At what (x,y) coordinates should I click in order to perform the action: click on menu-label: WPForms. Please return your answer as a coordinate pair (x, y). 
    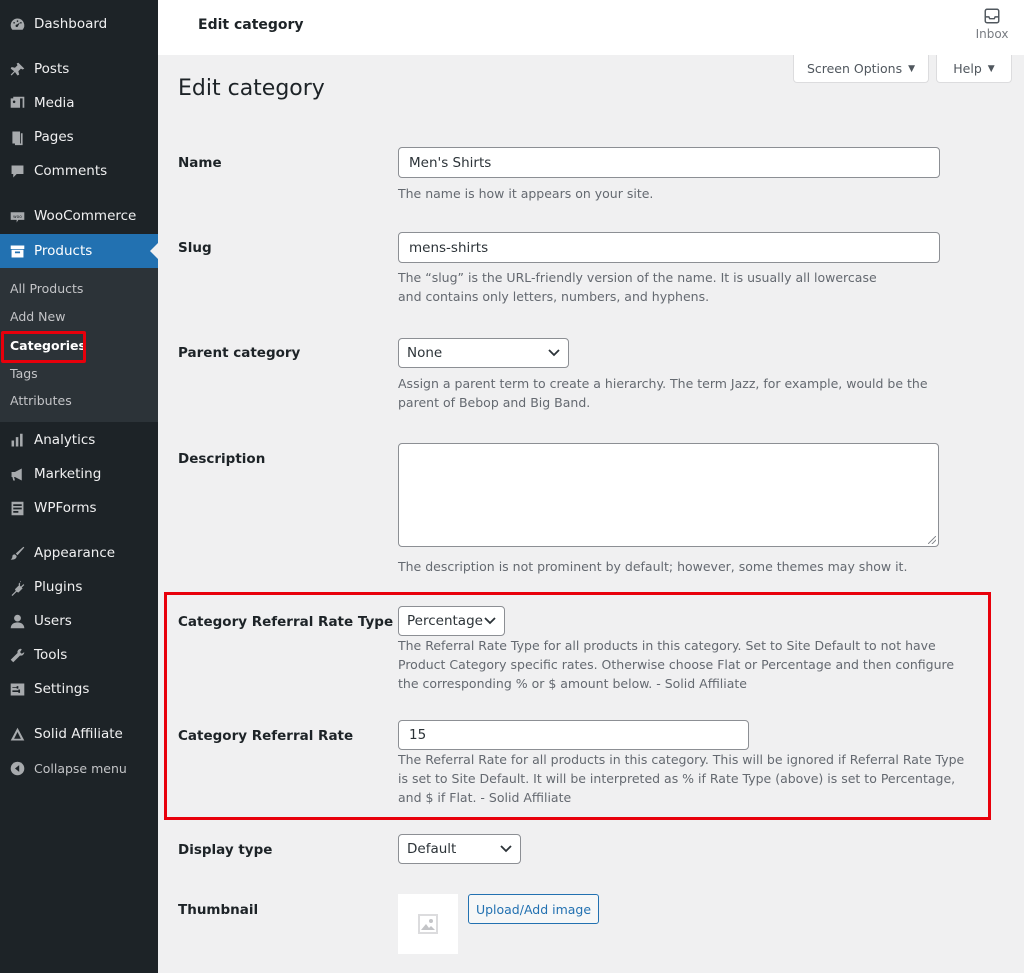
    Looking at the image, I should click on (65, 508).